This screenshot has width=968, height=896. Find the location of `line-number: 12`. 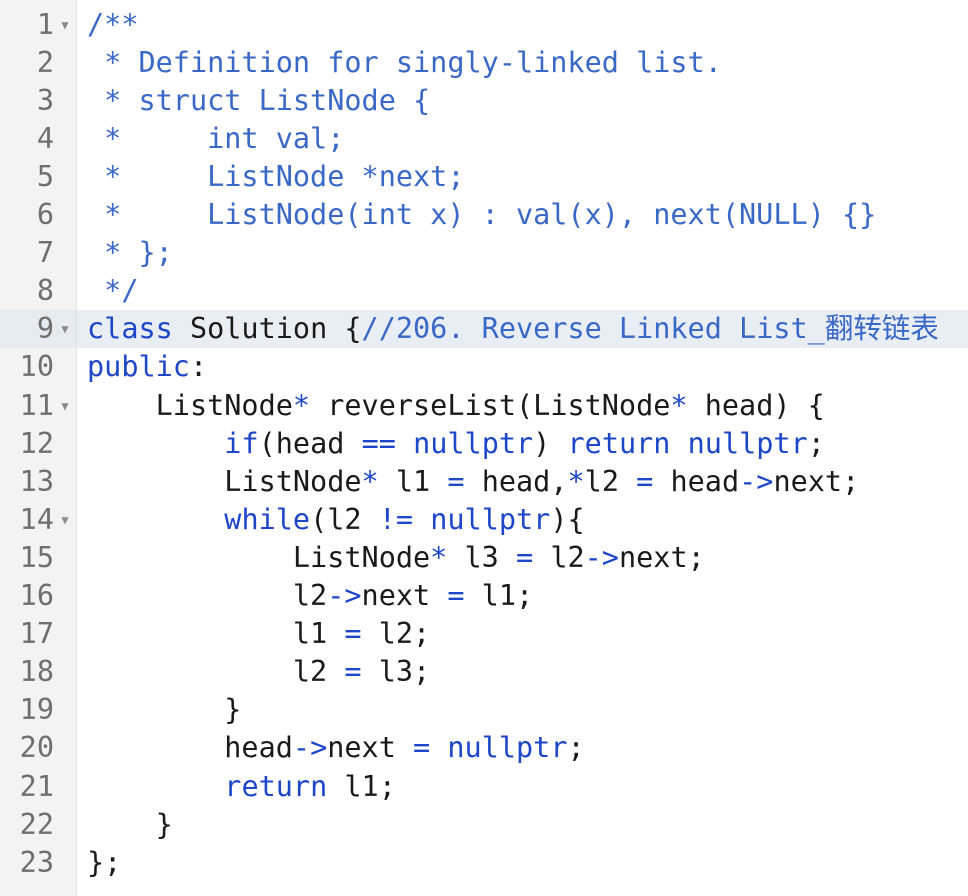

line-number: 12 is located at coordinates (38, 444).